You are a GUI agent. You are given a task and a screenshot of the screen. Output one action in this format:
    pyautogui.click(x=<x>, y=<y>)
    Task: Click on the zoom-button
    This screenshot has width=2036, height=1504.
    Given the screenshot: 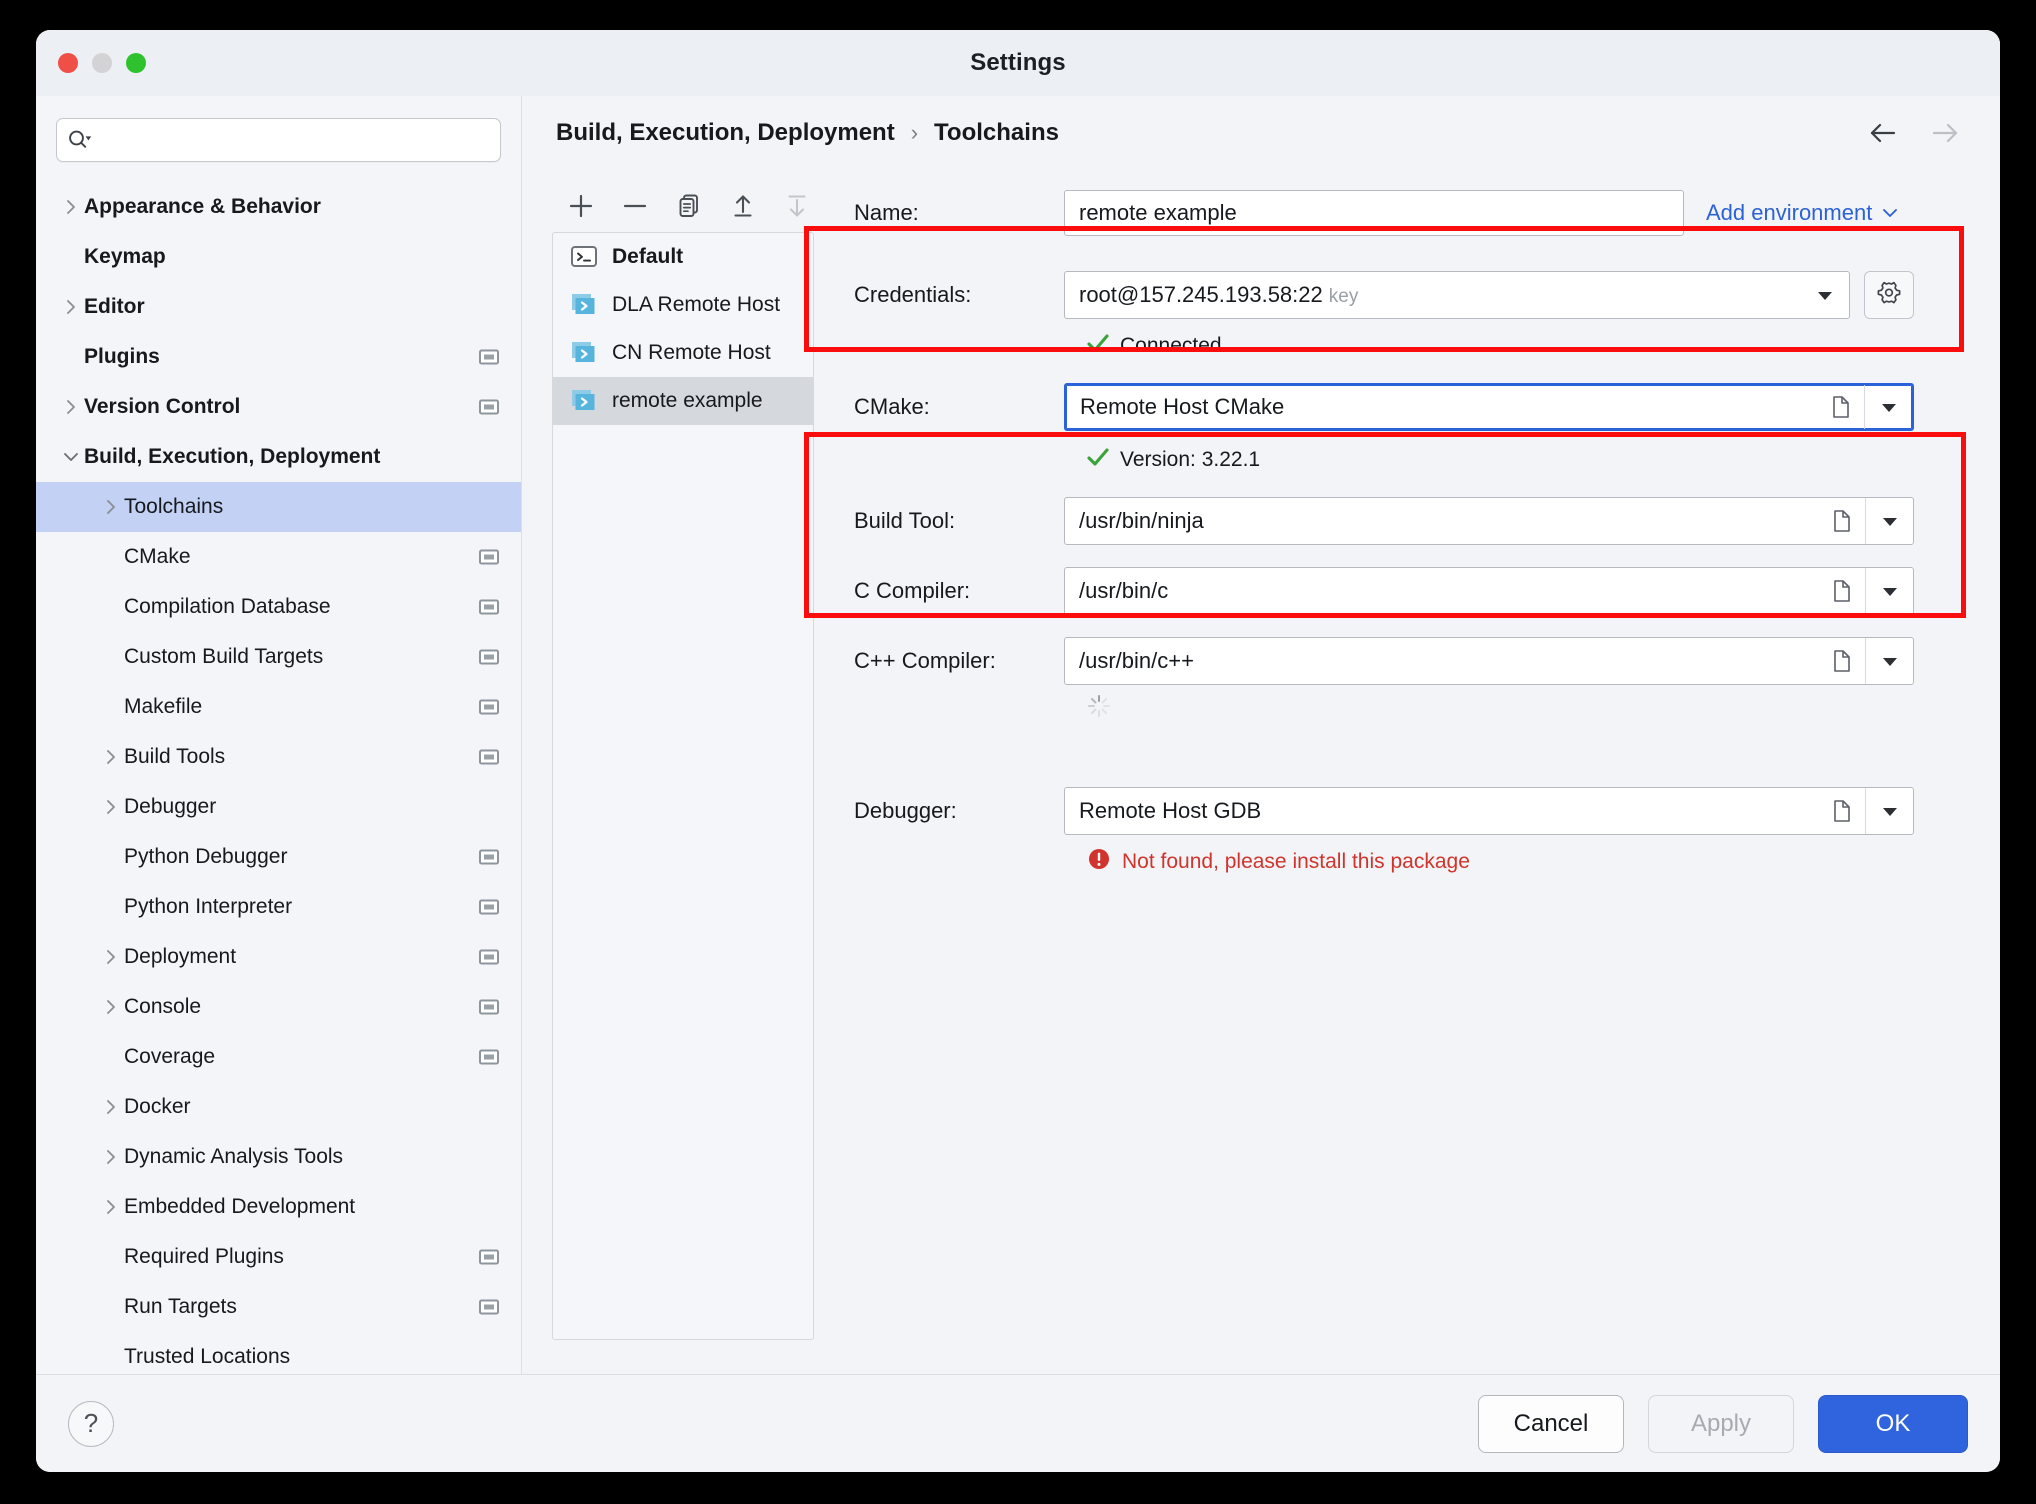 What is the action you would take?
    pyautogui.click(x=136, y=63)
    